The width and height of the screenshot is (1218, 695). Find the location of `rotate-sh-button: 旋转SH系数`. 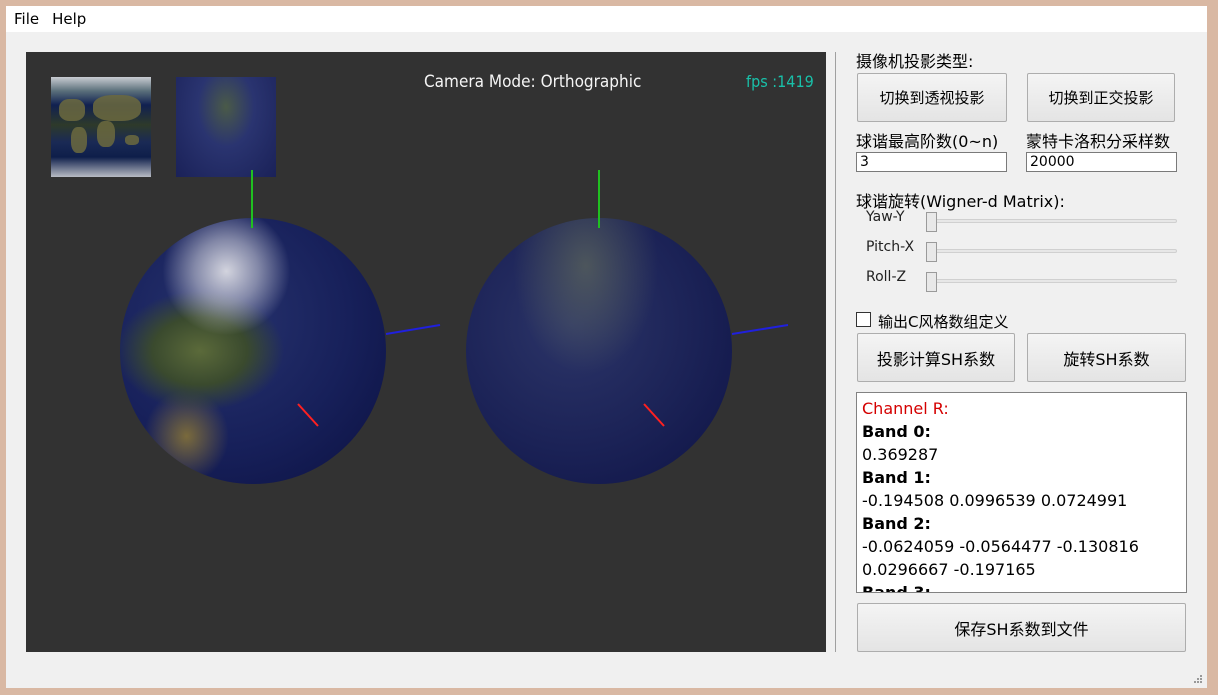

rotate-sh-button: 旋转SH系数 is located at coordinates (1106, 357).